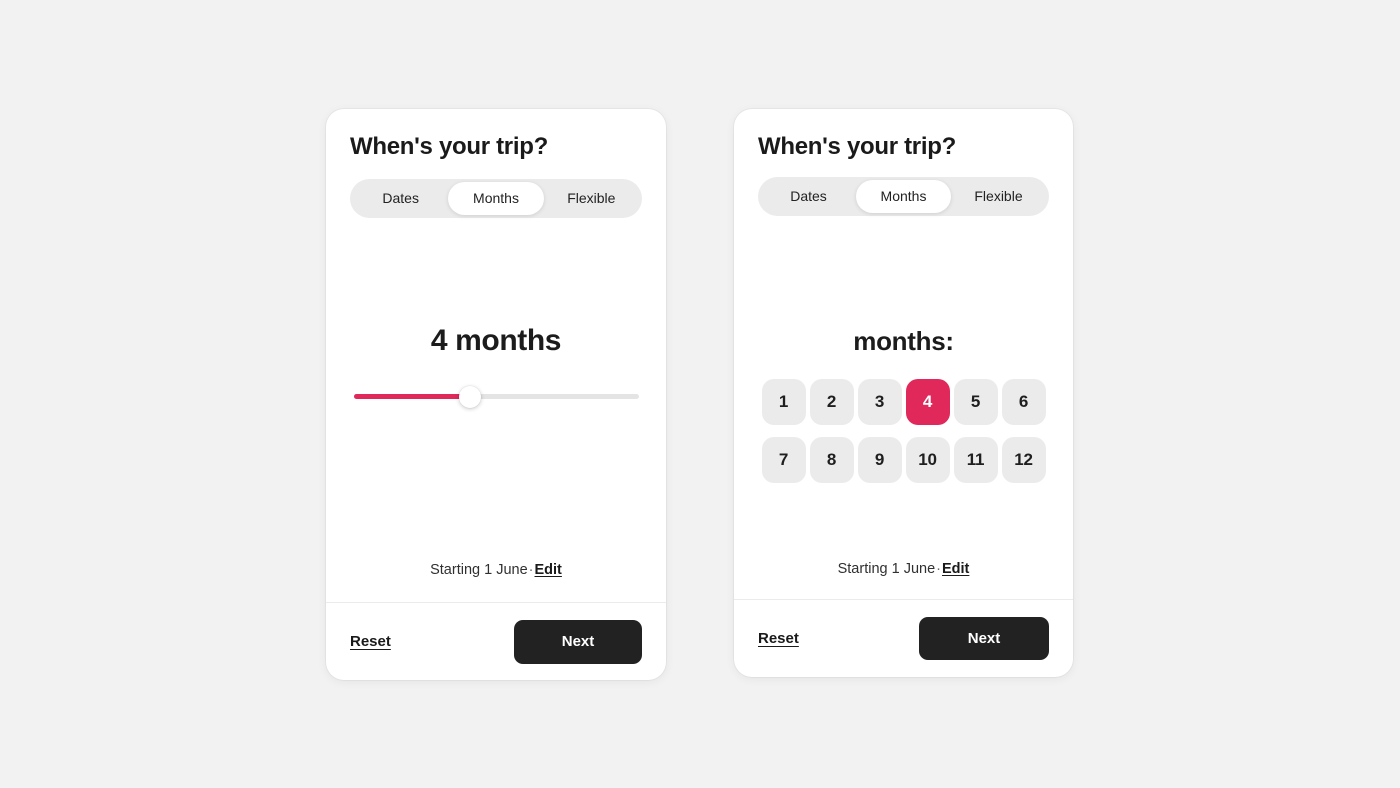 This screenshot has width=1400, height=788. I want to click on month-chip-11: 11, so click(975, 459).